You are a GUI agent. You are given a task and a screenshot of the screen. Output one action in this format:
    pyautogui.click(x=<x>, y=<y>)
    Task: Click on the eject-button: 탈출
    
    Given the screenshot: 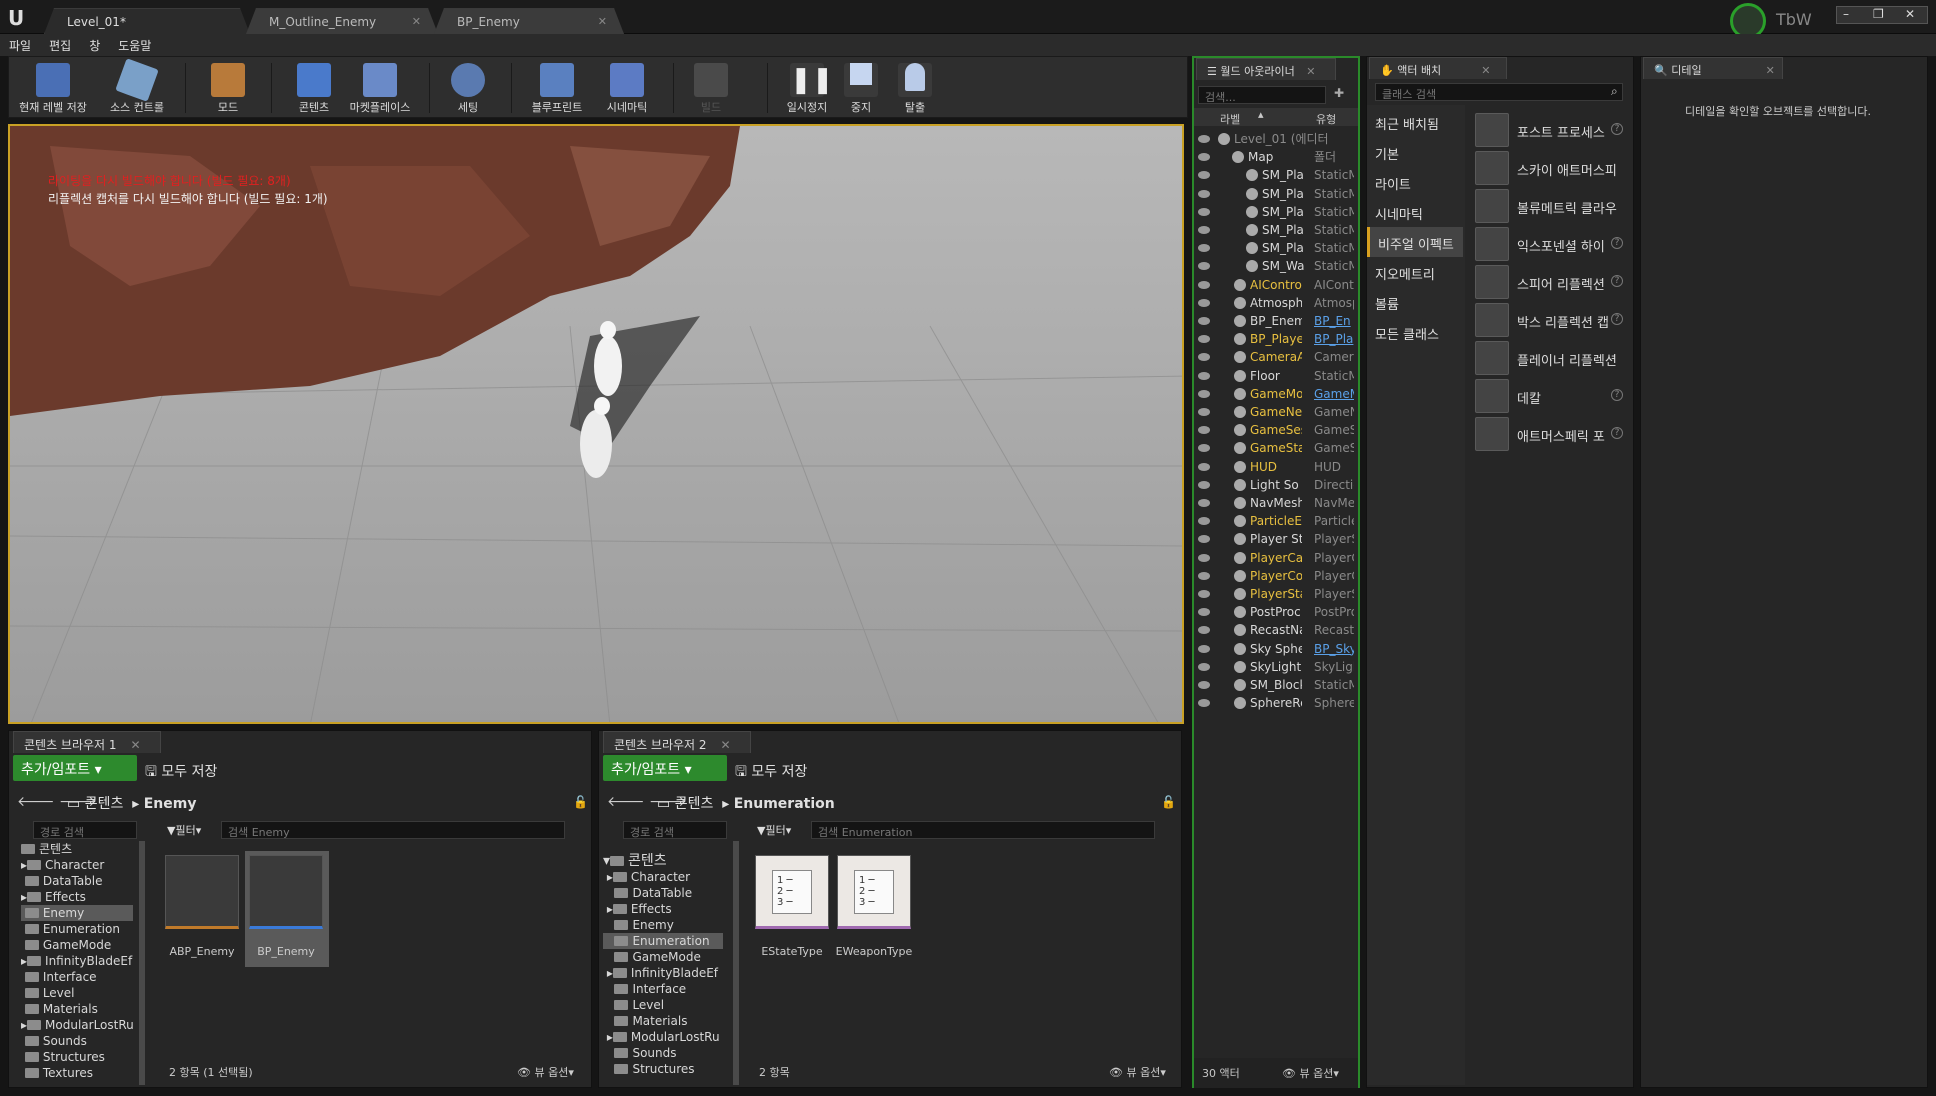 What is the action you would take?
    pyautogui.click(x=915, y=87)
    